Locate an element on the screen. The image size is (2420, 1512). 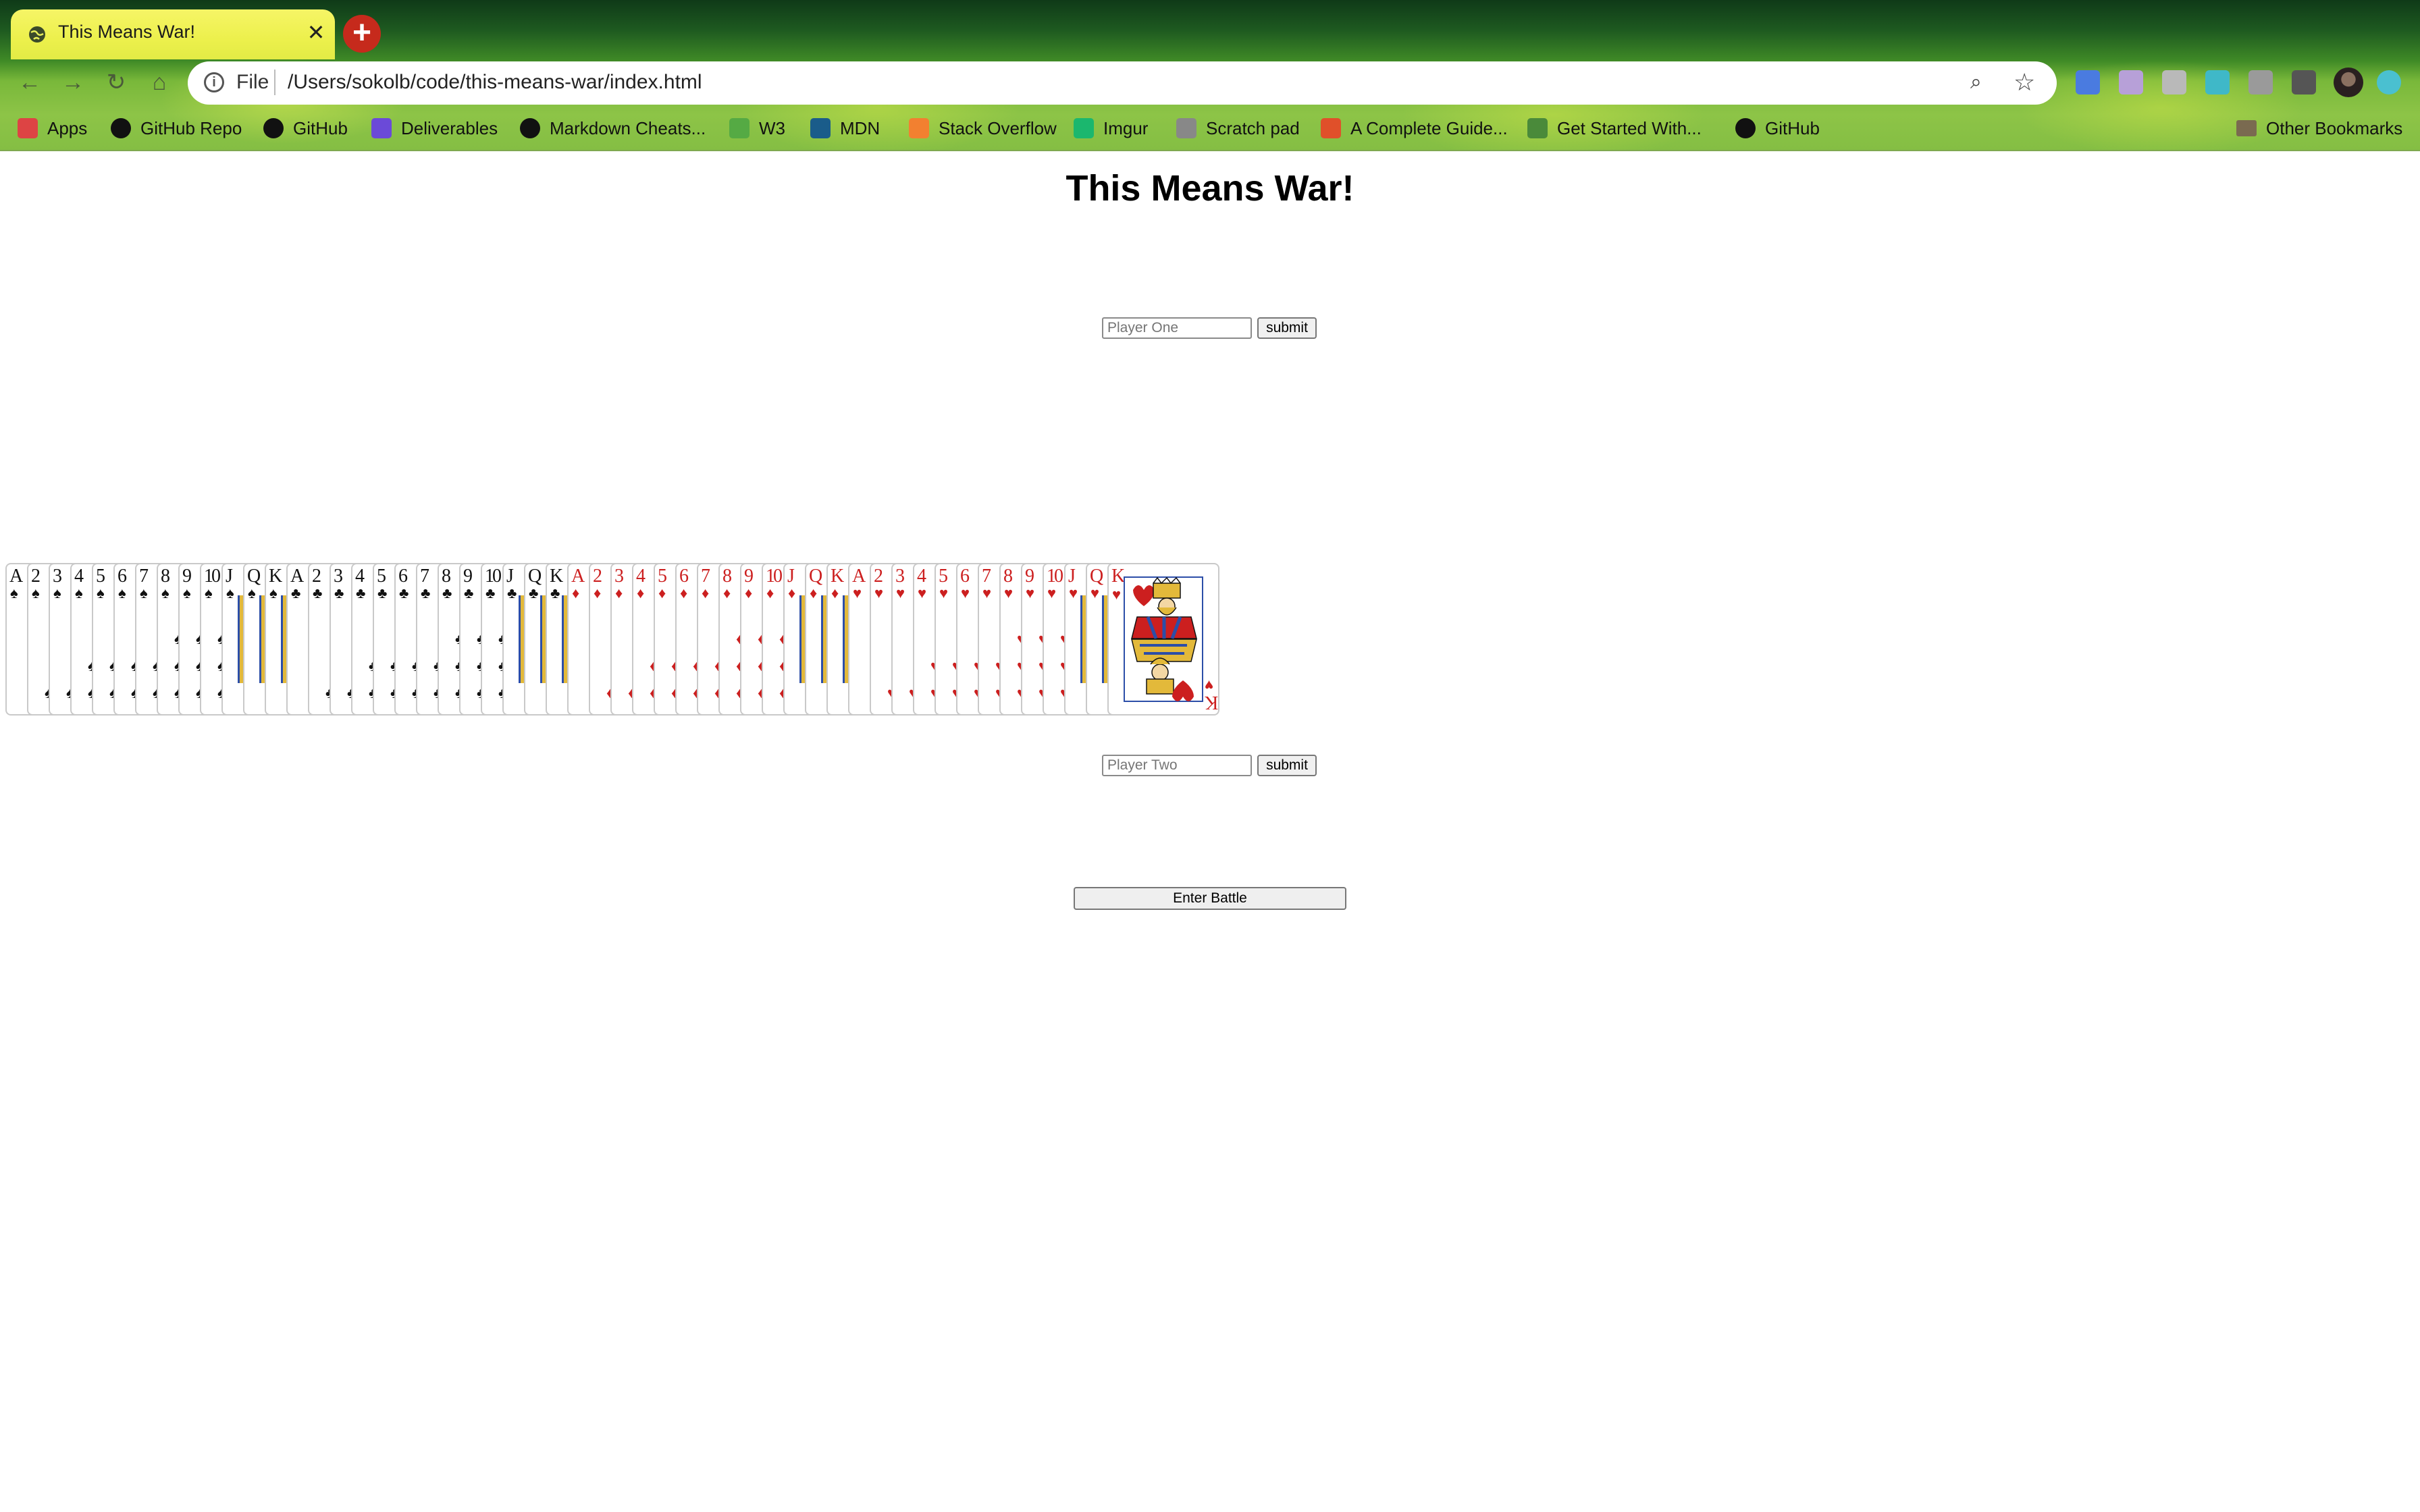
bookmark-item: Scratch pad is located at coordinates (1238, 128).